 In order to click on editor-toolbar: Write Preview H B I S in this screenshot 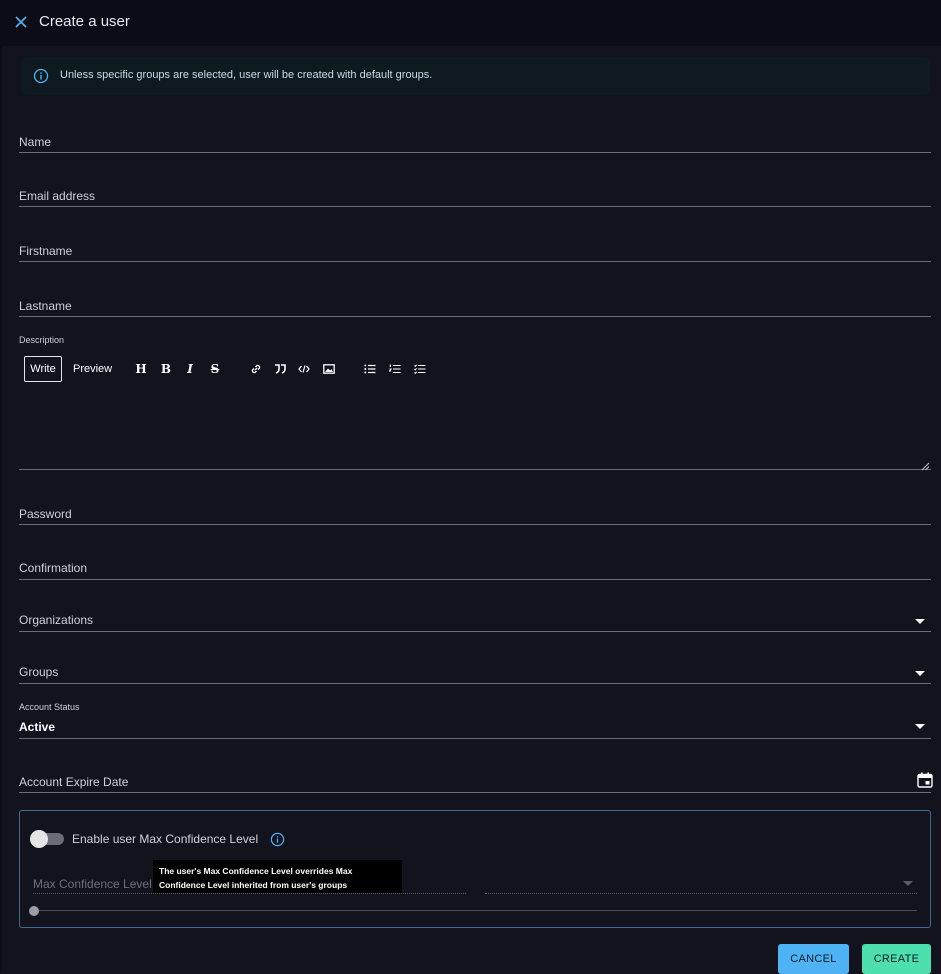, I will do `click(234, 369)`.